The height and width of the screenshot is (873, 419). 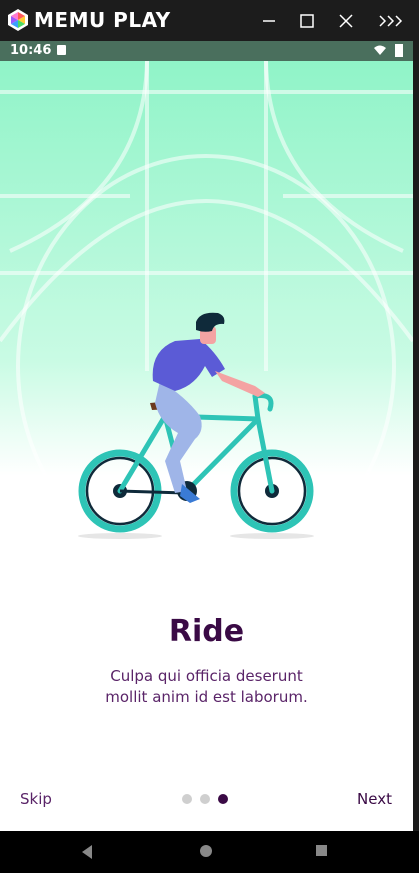 What do you see at coordinates (206, 676) in the screenshot?
I see `subtitle-line-1: Culpa qui officia deserunt` at bounding box center [206, 676].